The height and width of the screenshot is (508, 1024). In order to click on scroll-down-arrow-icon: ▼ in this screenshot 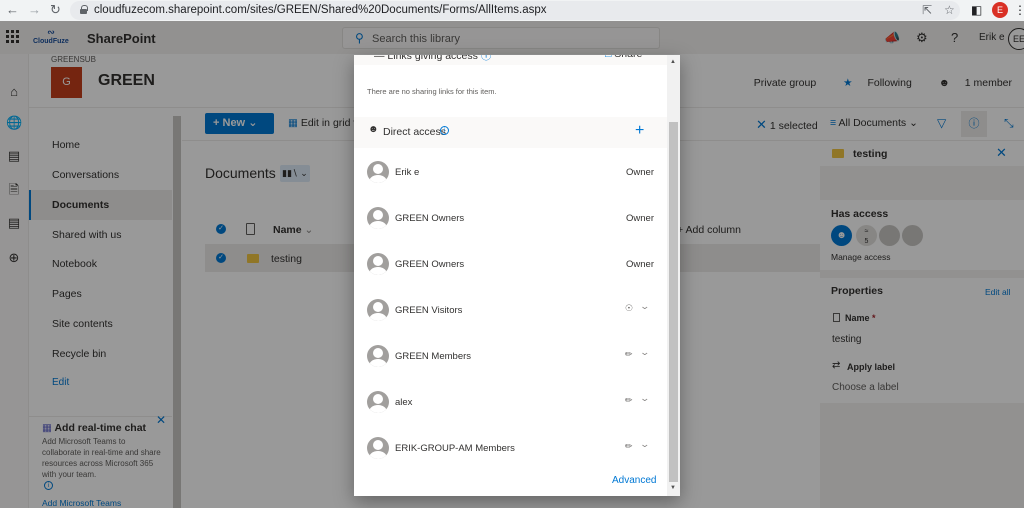, I will do `click(673, 488)`.